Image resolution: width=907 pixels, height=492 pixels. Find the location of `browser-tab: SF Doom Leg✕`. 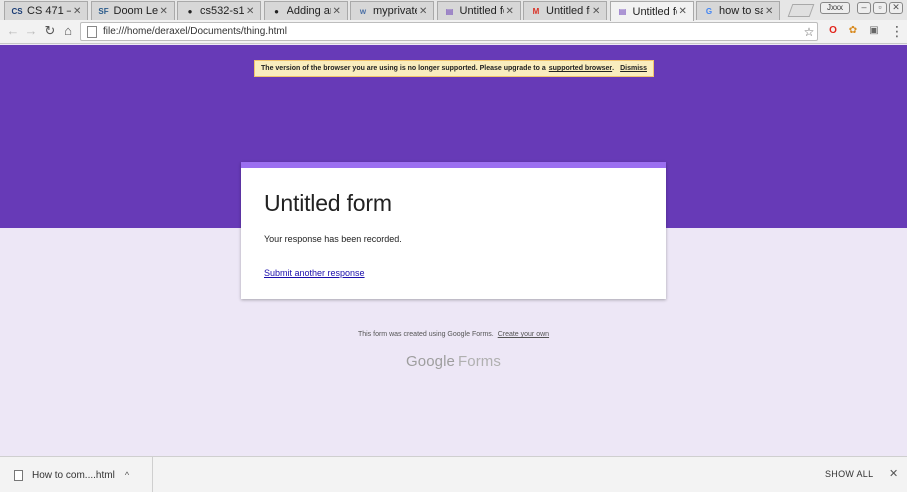

browser-tab: SF Doom Leg✕ is located at coordinates (132, 10).